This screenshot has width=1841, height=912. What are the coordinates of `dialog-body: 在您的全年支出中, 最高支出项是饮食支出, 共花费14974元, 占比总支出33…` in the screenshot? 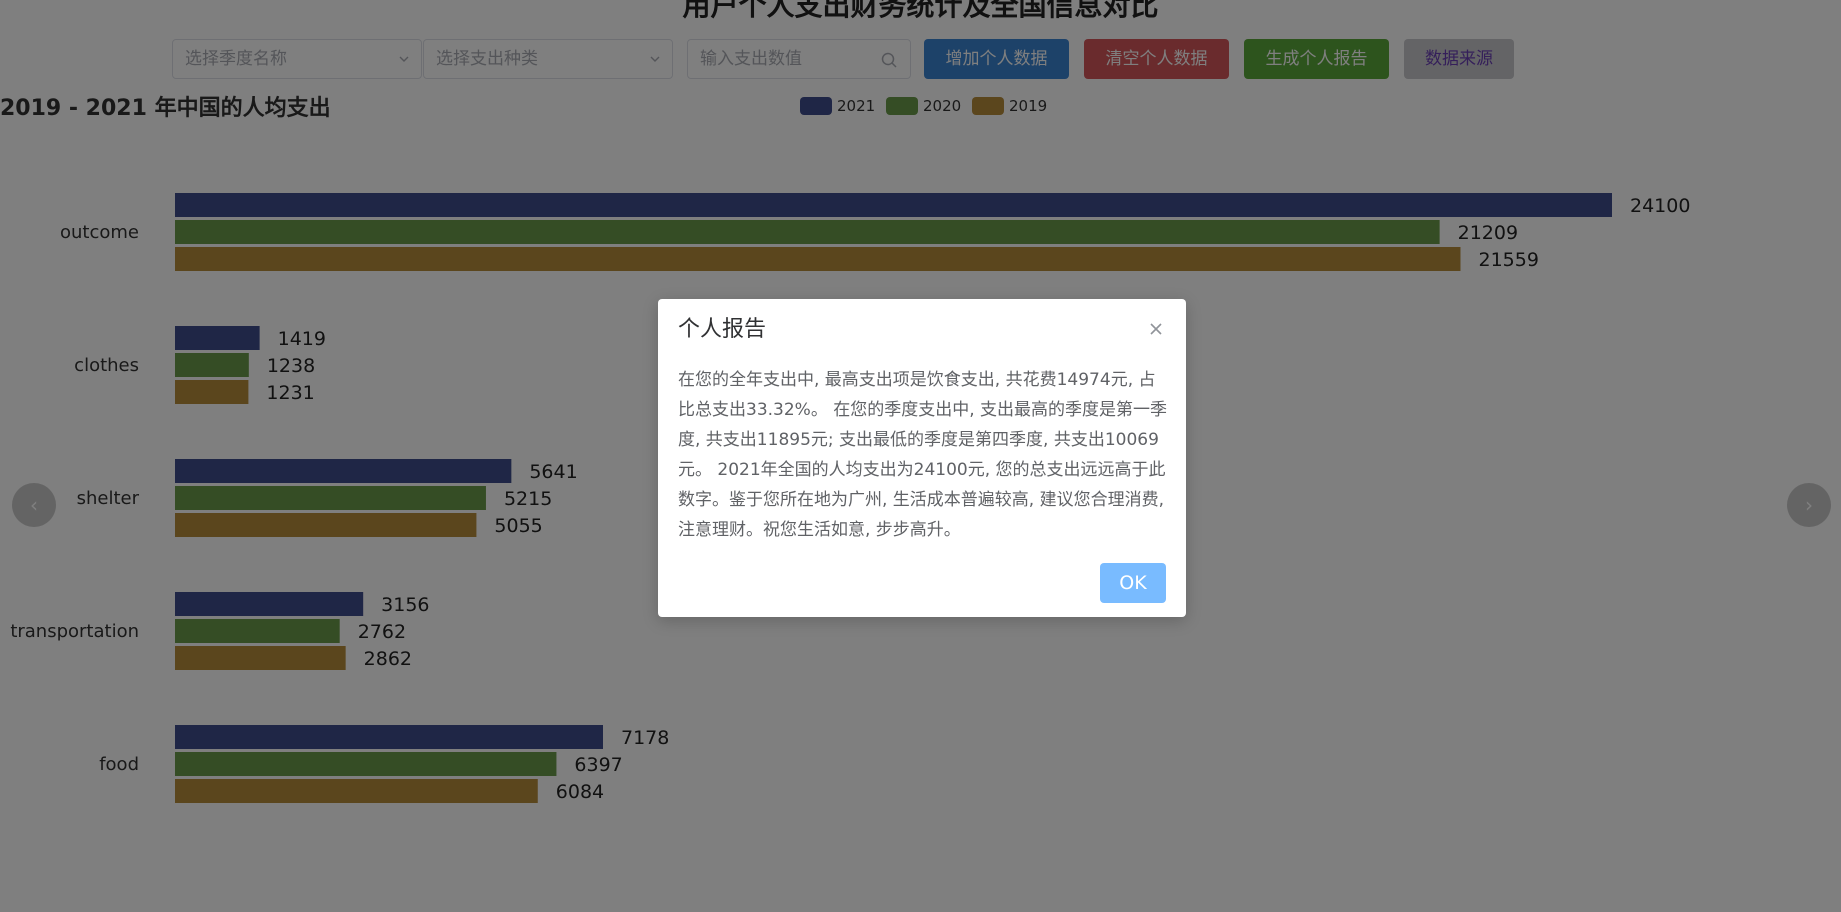 It's located at (923, 455).